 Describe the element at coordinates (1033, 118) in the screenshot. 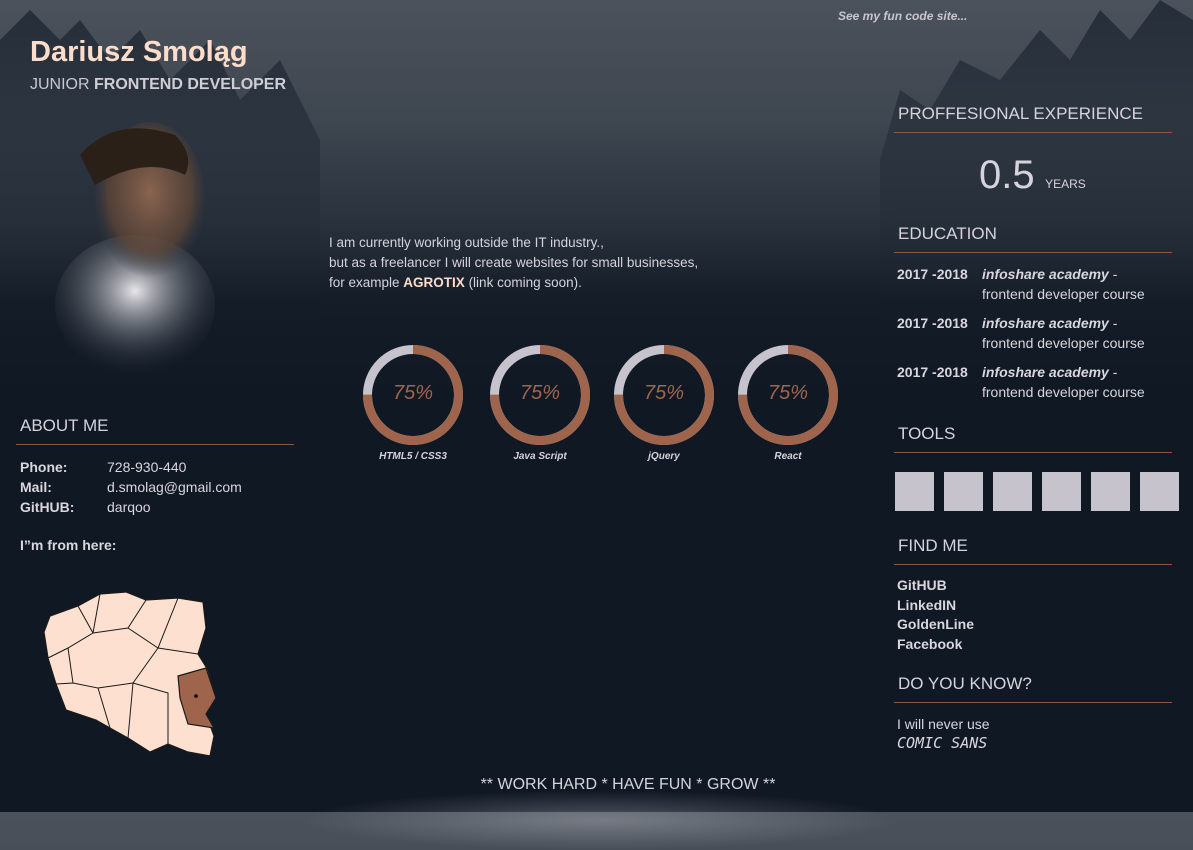

I see `experience-heading: PROFFESIONAL EXPERIENCE` at that location.